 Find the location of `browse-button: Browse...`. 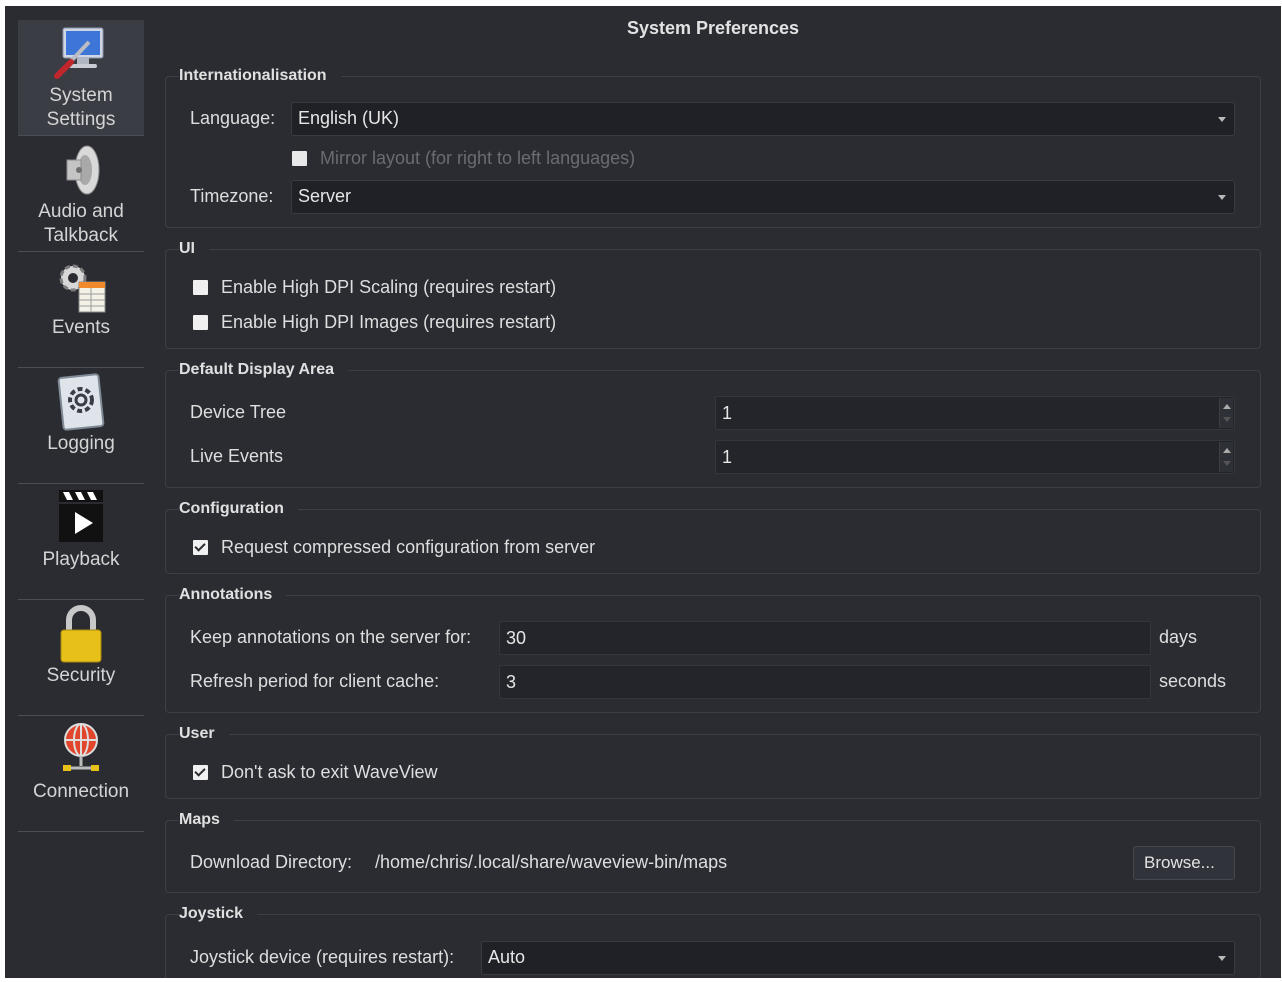

browse-button: Browse... is located at coordinates (1184, 863).